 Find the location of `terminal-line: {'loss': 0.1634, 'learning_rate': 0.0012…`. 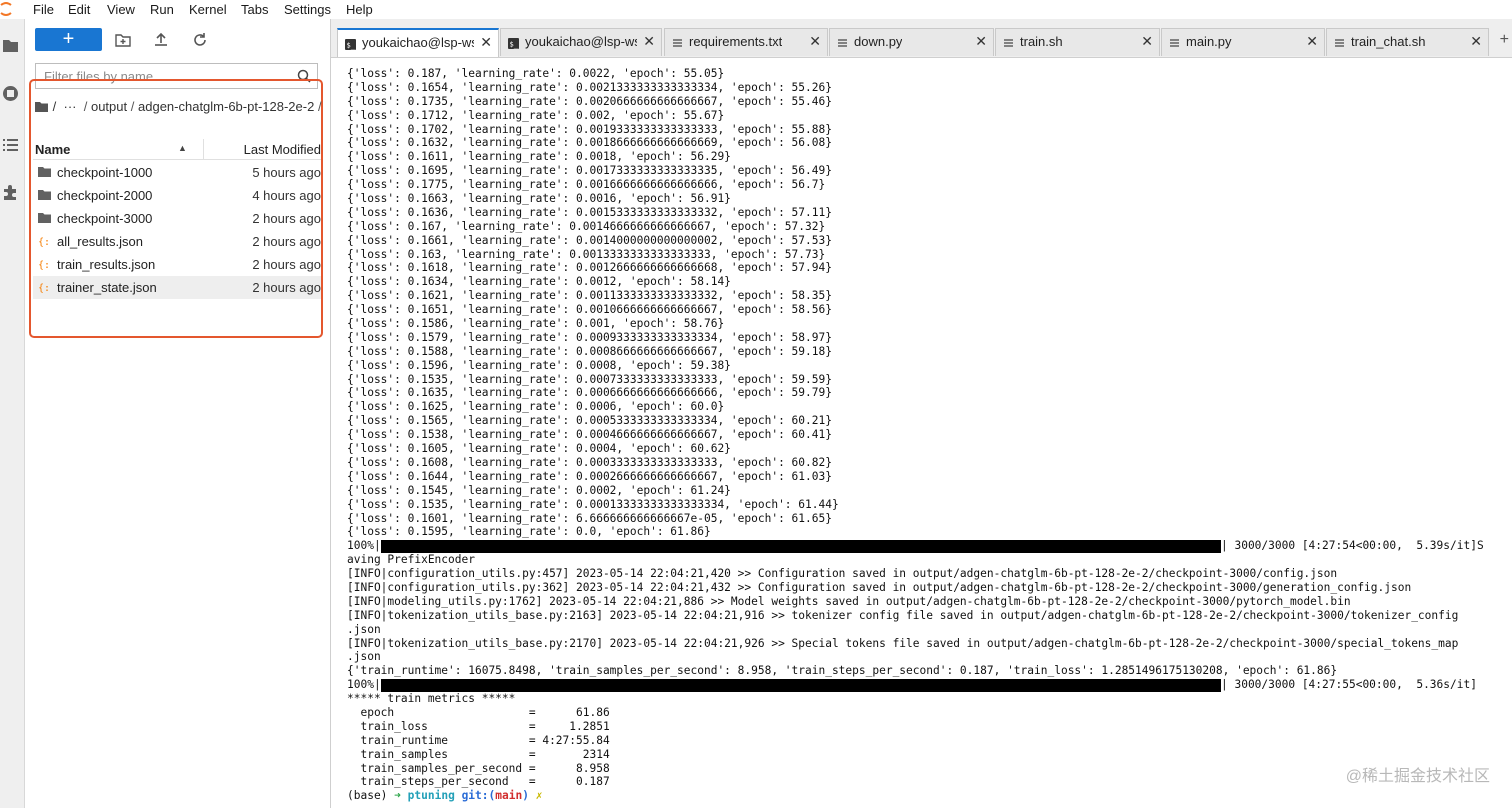

terminal-line: {'loss': 0.1634, 'learning_rate': 0.0012… is located at coordinates (539, 282).